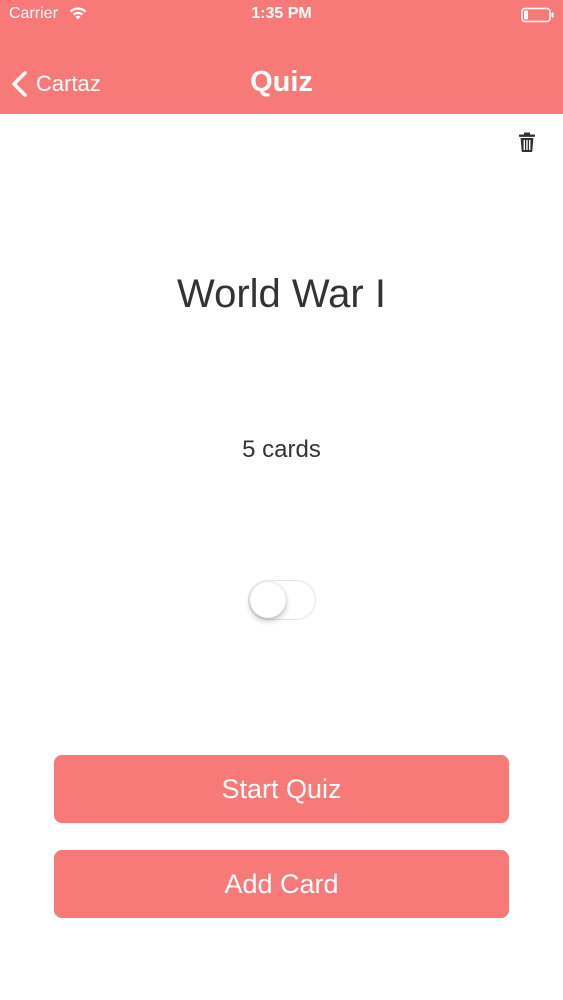 This screenshot has height=1000, width=563. What do you see at coordinates (537, 15) in the screenshot?
I see `battery-icon` at bounding box center [537, 15].